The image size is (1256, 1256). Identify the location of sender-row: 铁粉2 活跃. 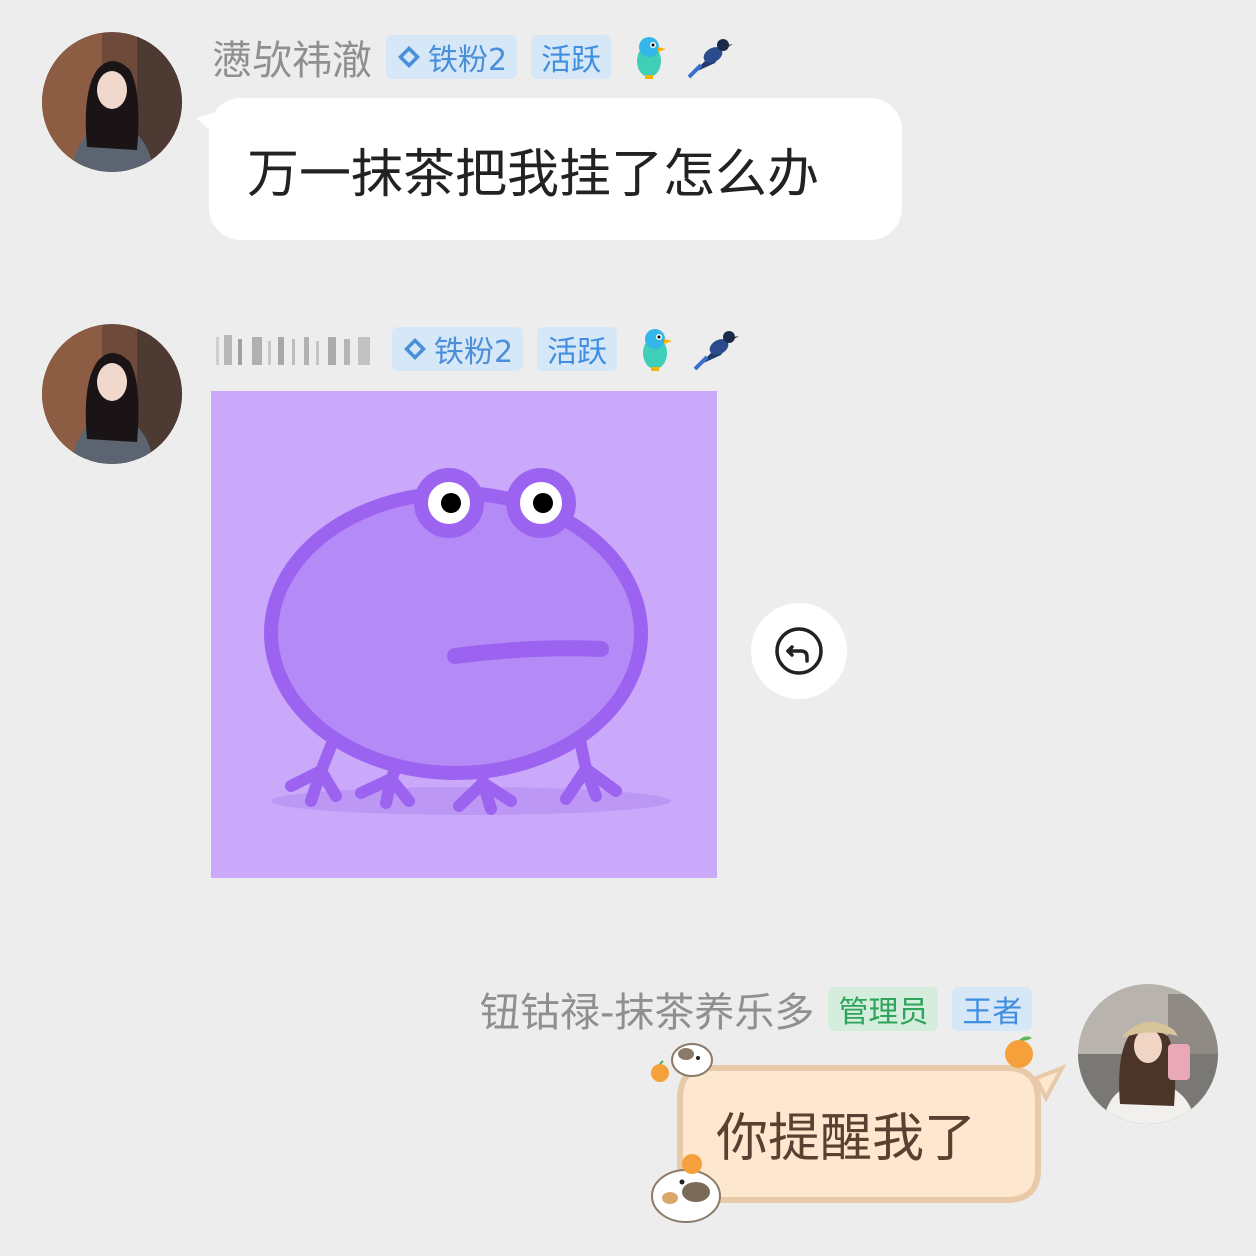
(481, 349).